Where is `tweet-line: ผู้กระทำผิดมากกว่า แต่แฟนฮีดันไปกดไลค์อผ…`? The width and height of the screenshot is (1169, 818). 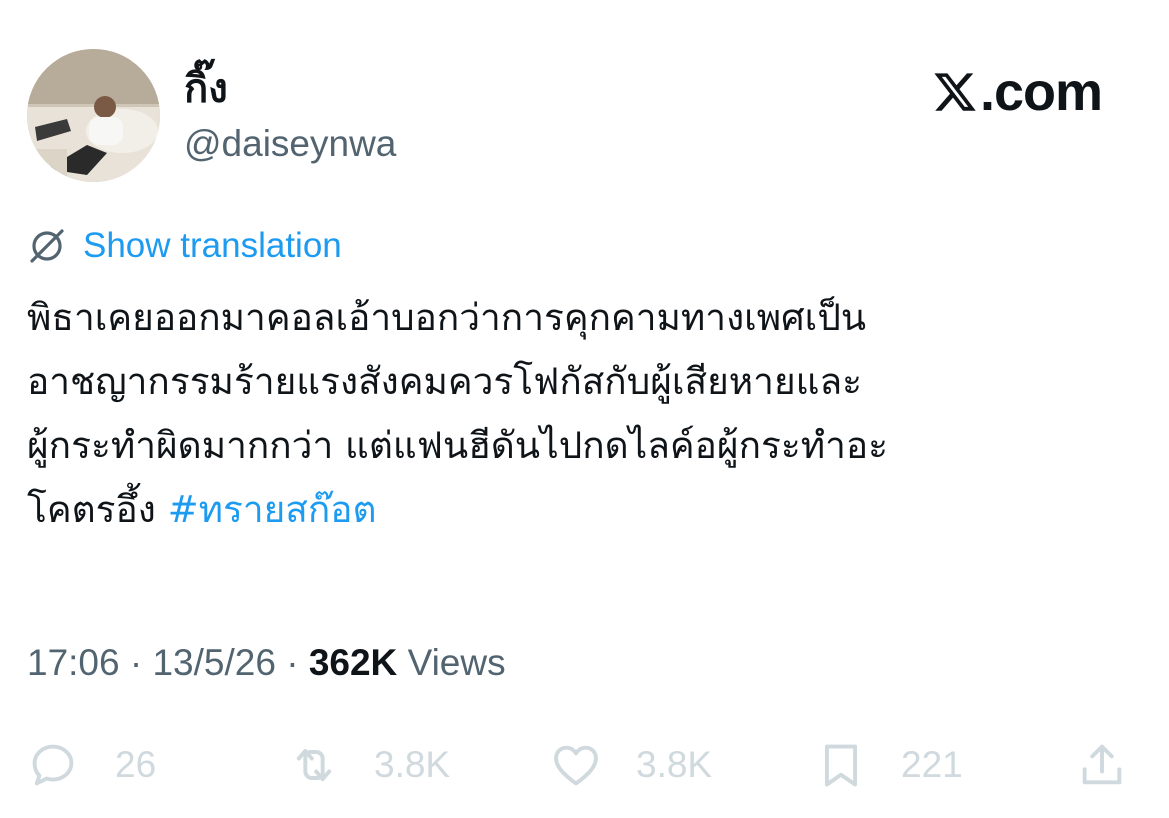
tweet-line: ผู้กระทำผิดมากกว่า แต่แฟนฮีดันไปกดไลค์อผ… is located at coordinates (457, 445).